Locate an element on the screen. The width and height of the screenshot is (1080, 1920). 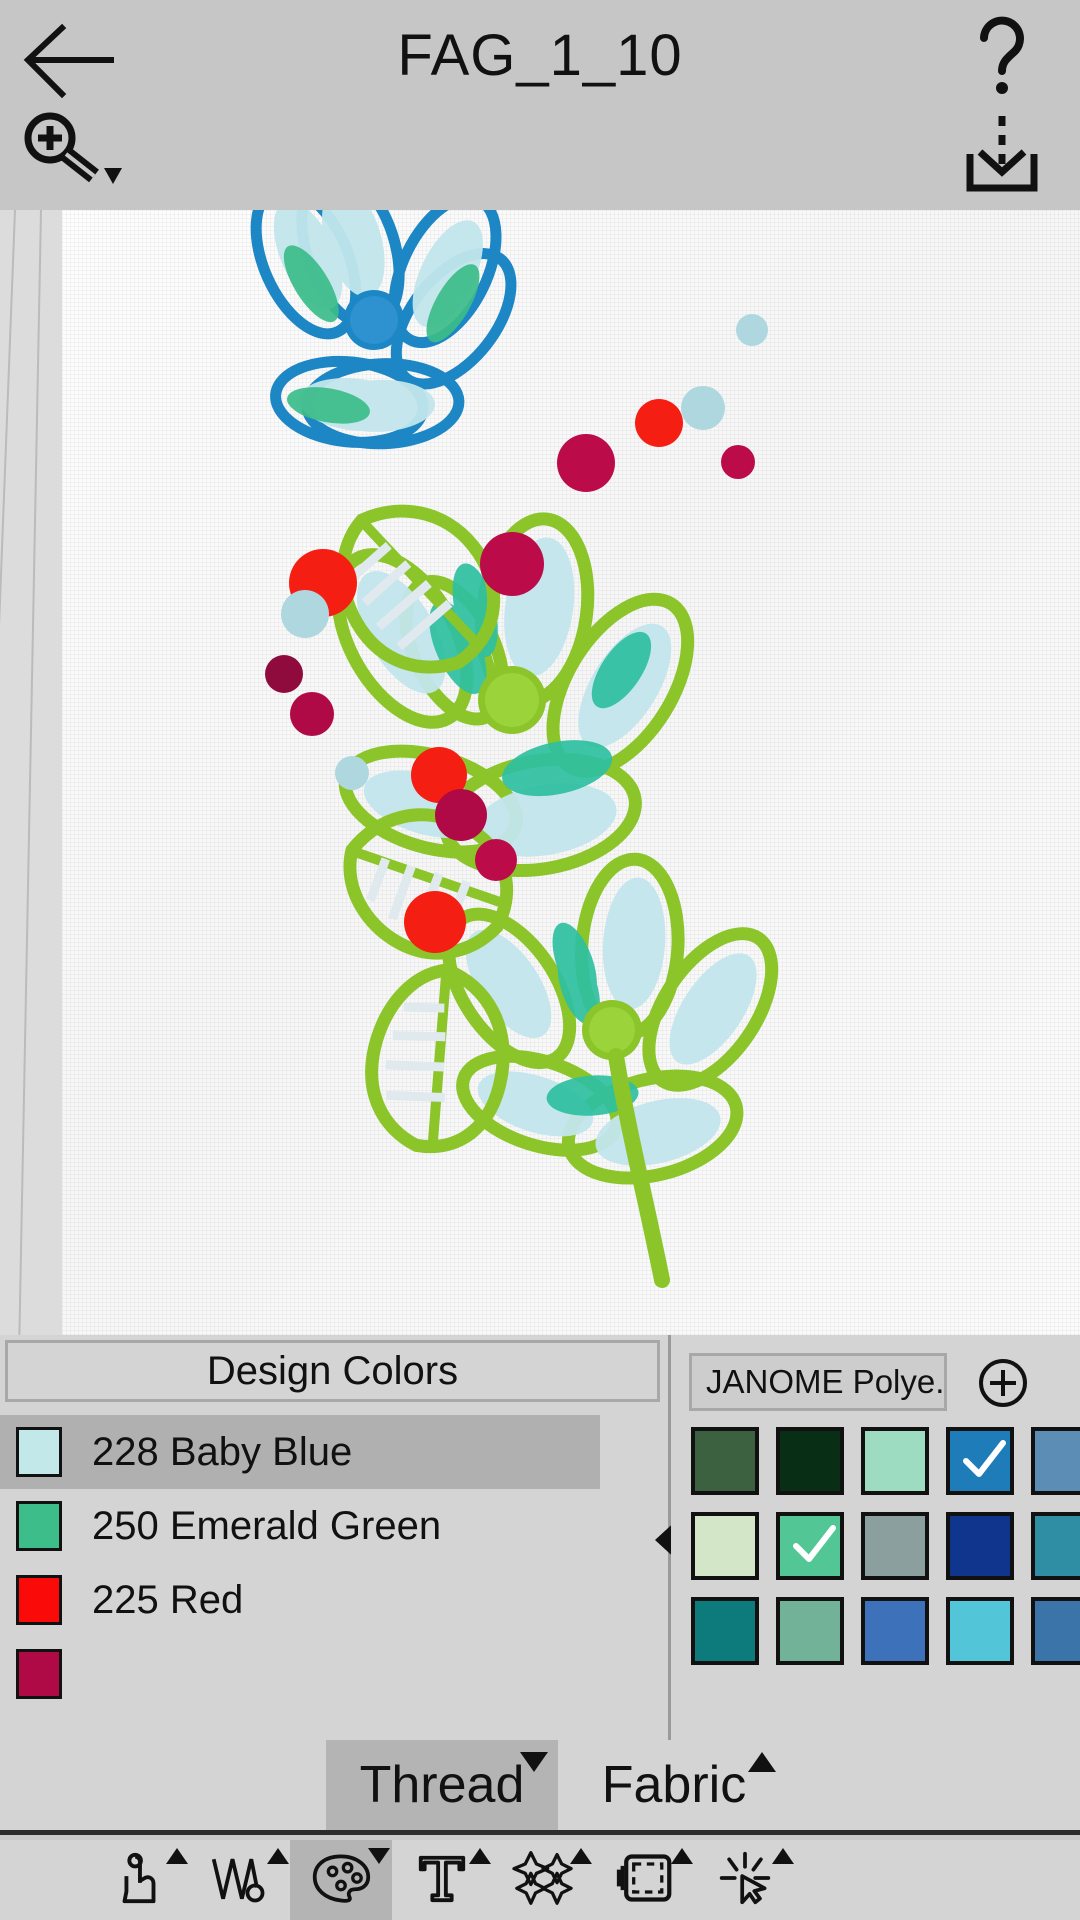
toolbar-sparkles is located at coordinates (543, 1880).